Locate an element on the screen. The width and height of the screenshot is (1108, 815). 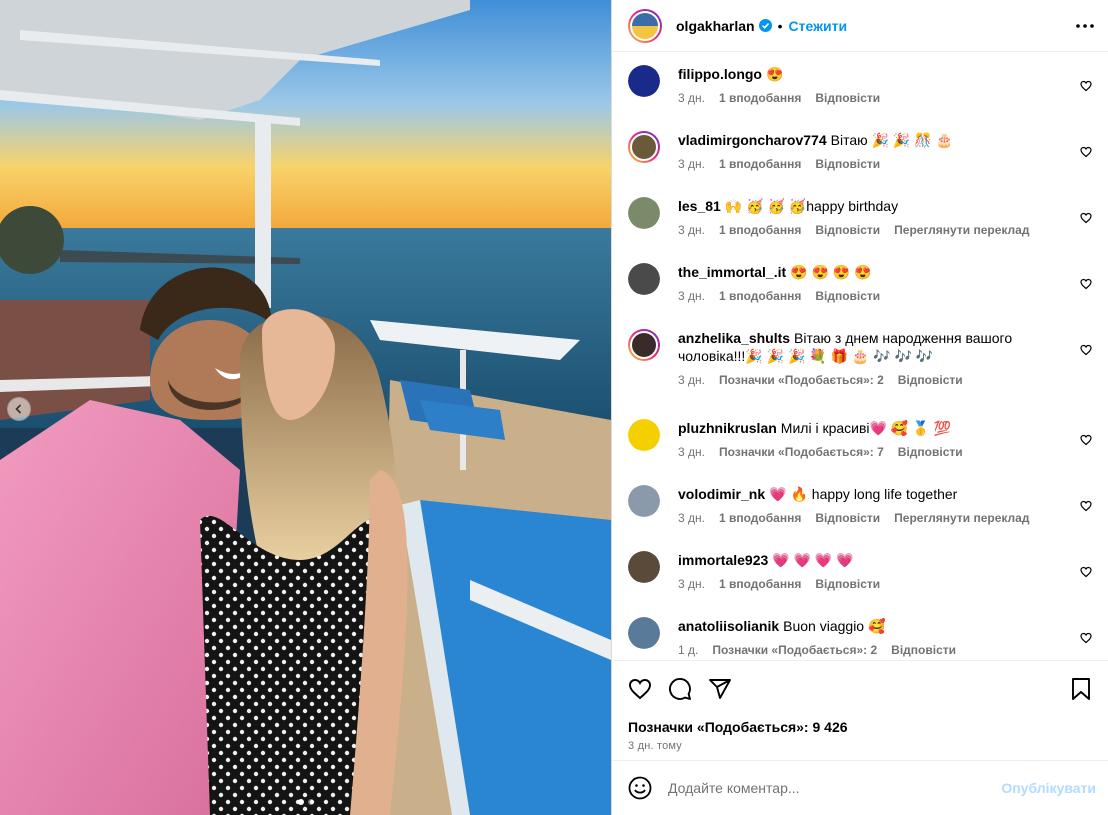
commenter-username: anzhelika_shults is located at coordinates (734, 338).